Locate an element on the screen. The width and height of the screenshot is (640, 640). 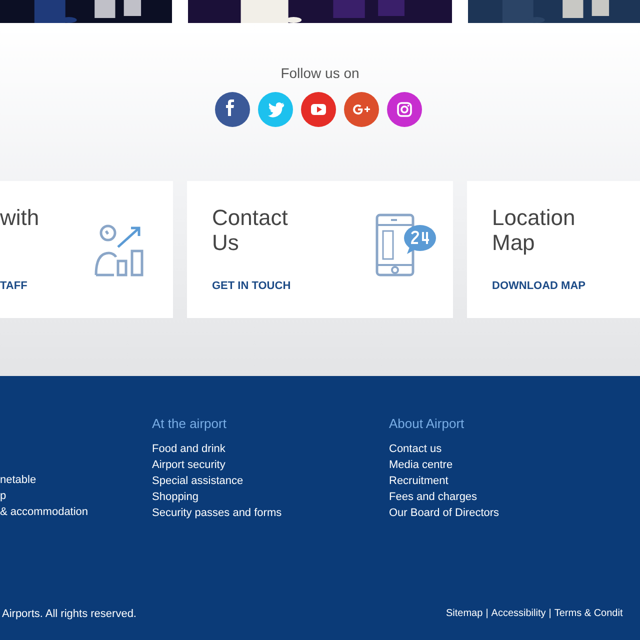
footer-link: Contact us is located at coordinates (489, 449).